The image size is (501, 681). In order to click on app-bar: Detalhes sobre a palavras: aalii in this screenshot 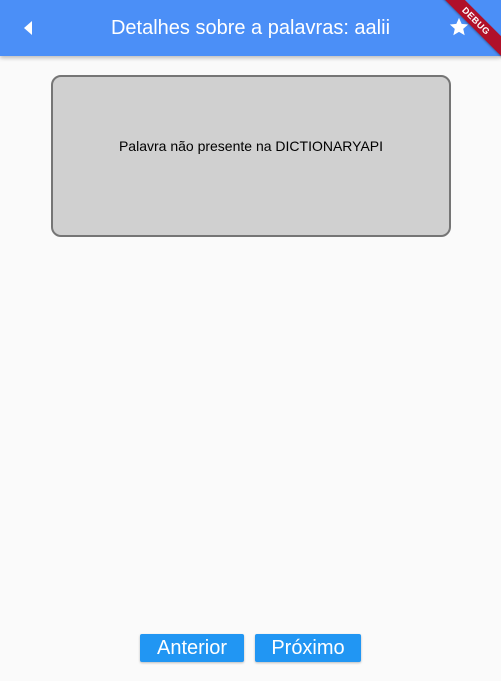, I will do `click(250, 28)`.